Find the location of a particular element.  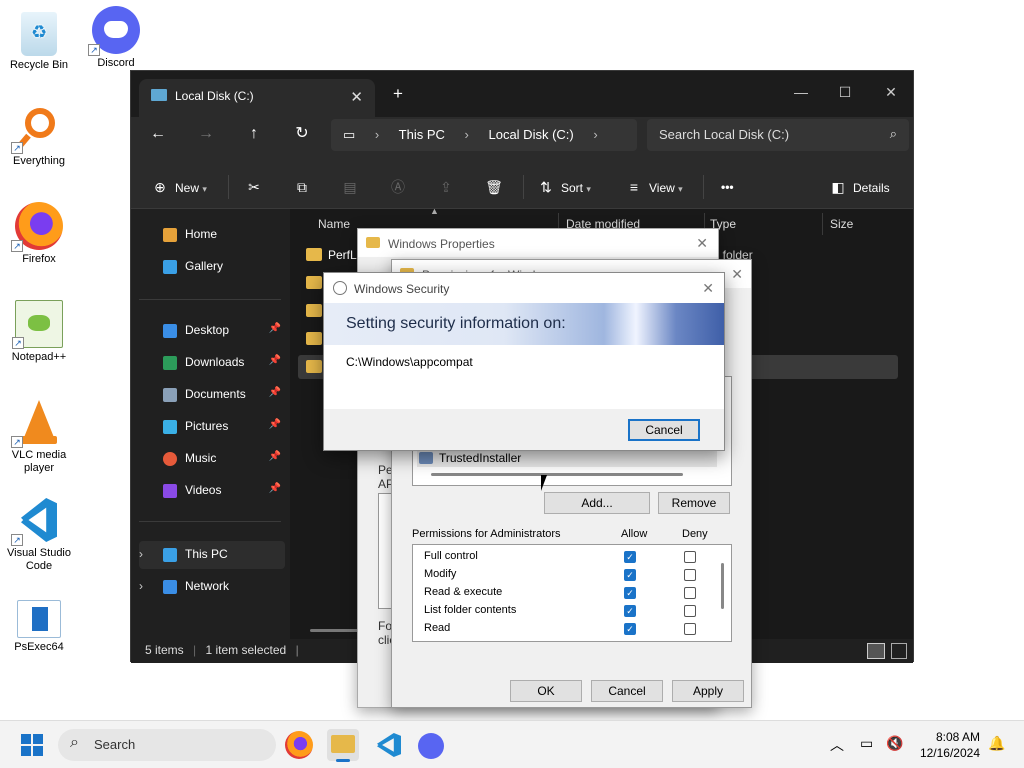

chevron-down-icon: ▾ is located at coordinates (588, 189).